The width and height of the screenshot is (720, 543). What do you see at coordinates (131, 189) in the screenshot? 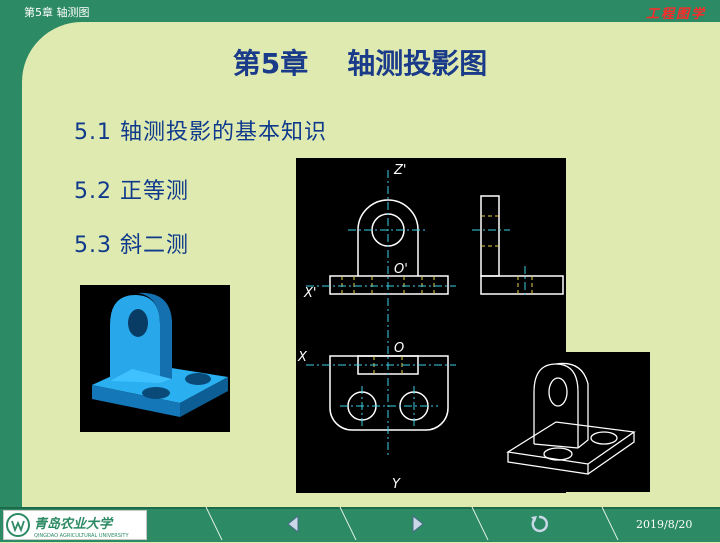
I see `menu-item-5-2: 5.2 正等测` at bounding box center [131, 189].